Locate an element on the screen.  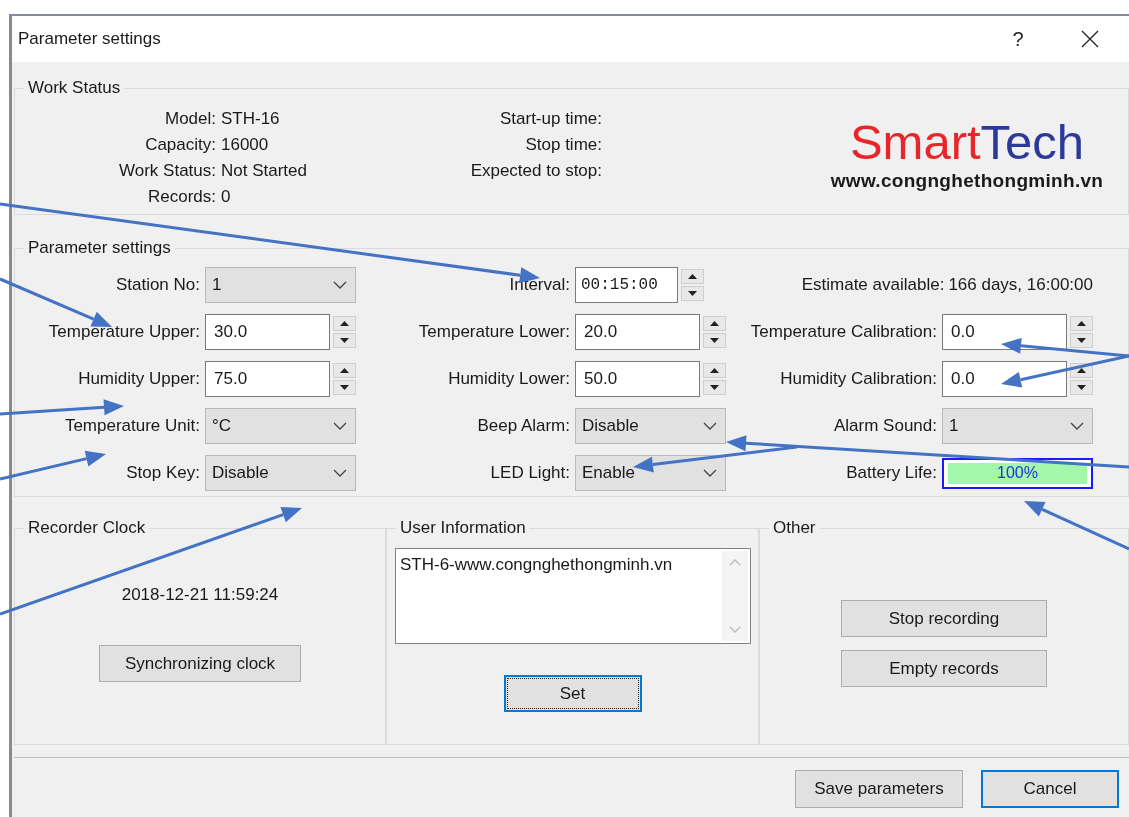
dropdown: Enable is located at coordinates (650, 473).